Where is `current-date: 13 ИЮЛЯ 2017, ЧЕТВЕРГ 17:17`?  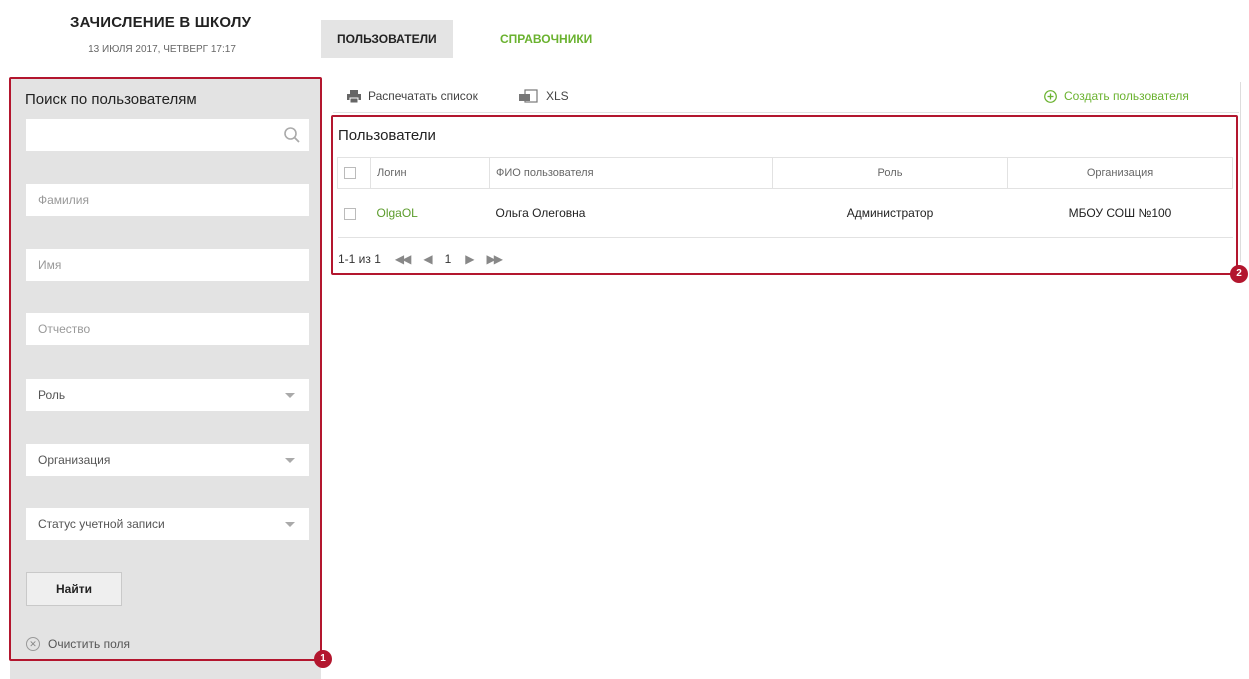 current-date: 13 ИЮЛЯ 2017, ЧЕТВЕРГ 17:17 is located at coordinates (162, 49).